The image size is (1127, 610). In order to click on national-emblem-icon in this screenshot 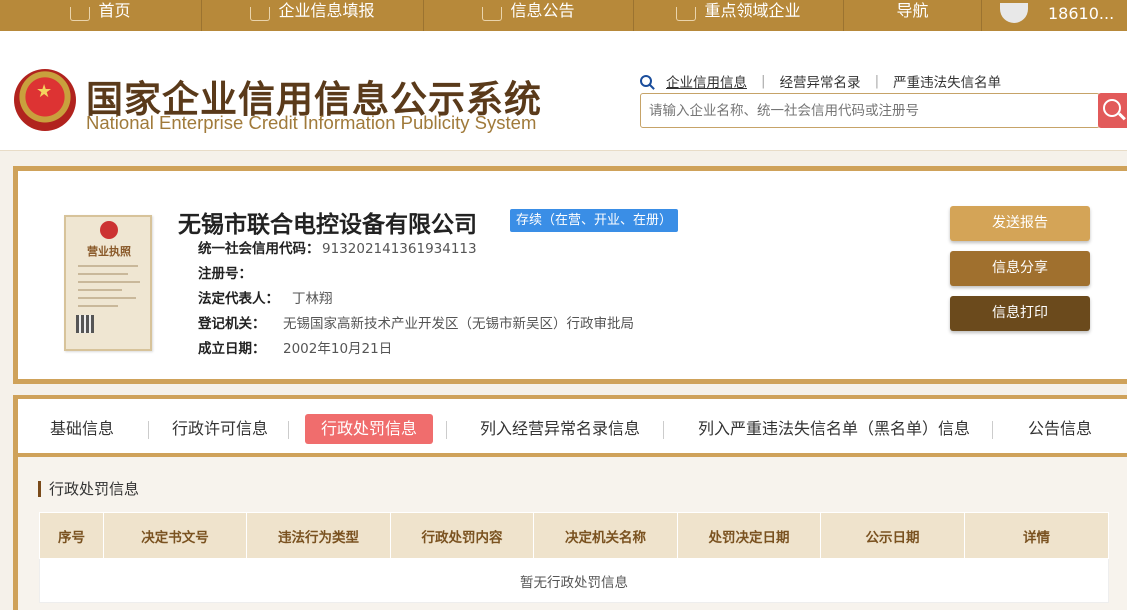, I will do `click(45, 100)`.